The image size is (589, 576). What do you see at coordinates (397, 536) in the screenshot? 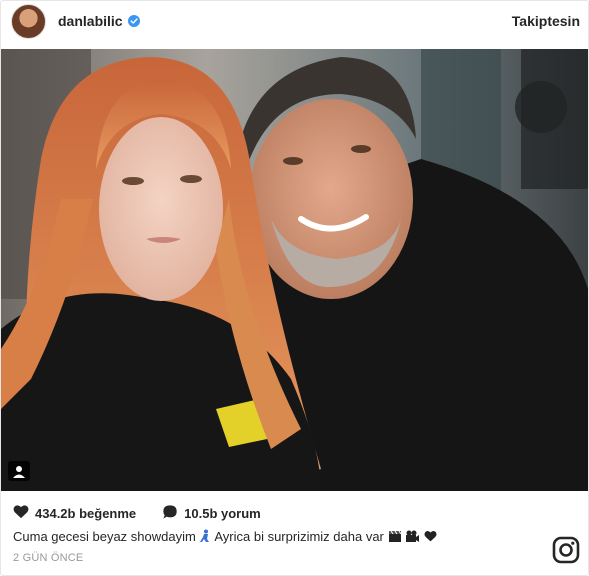
I see `clapperboard-emoji-icon` at bounding box center [397, 536].